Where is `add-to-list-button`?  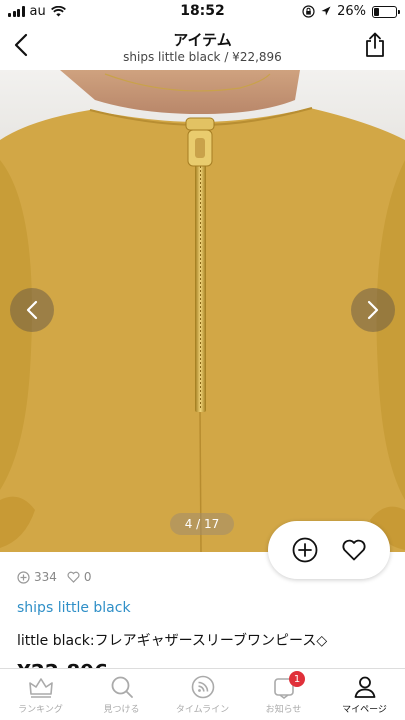
add-to-list-button is located at coordinates (305, 550).